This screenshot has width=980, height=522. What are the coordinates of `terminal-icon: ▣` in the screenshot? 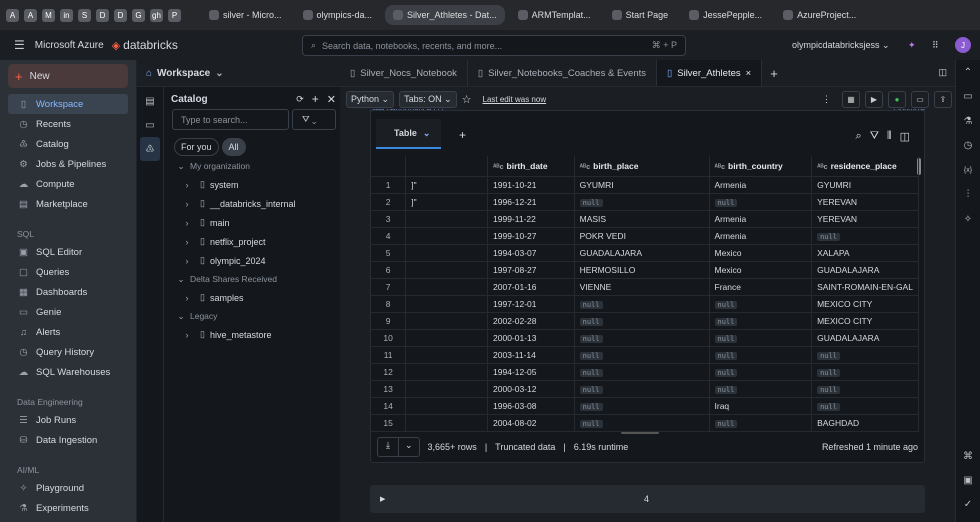 It's located at (968, 480).